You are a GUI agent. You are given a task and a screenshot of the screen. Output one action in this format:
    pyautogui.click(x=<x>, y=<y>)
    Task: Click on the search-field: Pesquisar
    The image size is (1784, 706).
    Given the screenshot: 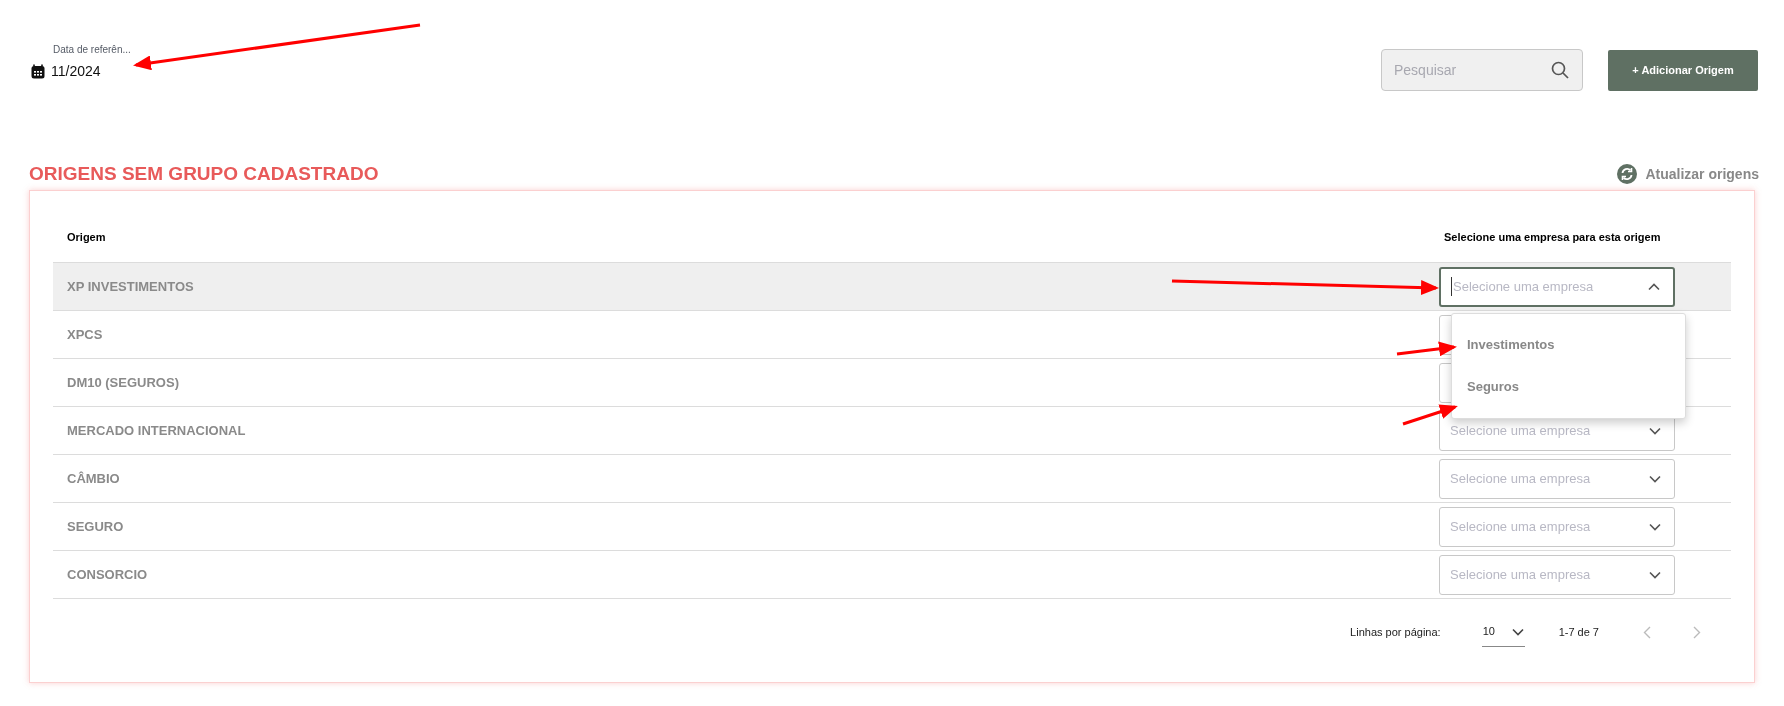 What is the action you would take?
    pyautogui.click(x=1482, y=70)
    